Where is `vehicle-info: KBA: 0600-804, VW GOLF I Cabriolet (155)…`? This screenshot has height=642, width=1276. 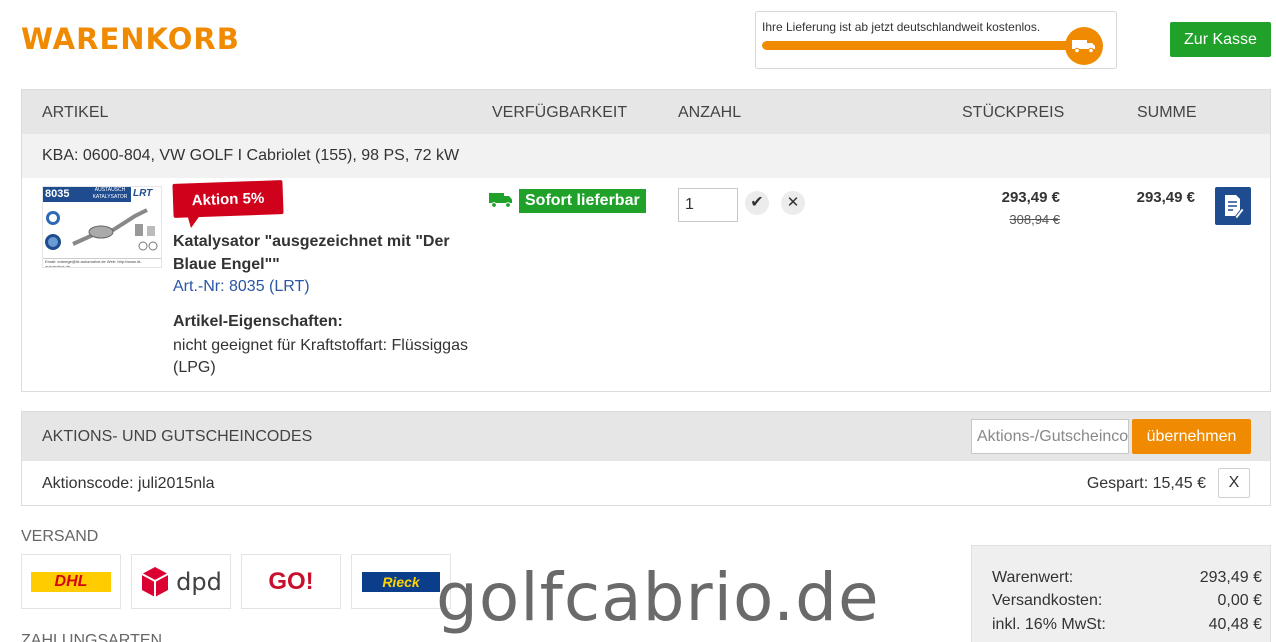
vehicle-info: KBA: 0600-804, VW GOLF I Cabriolet (155)… is located at coordinates (251, 155).